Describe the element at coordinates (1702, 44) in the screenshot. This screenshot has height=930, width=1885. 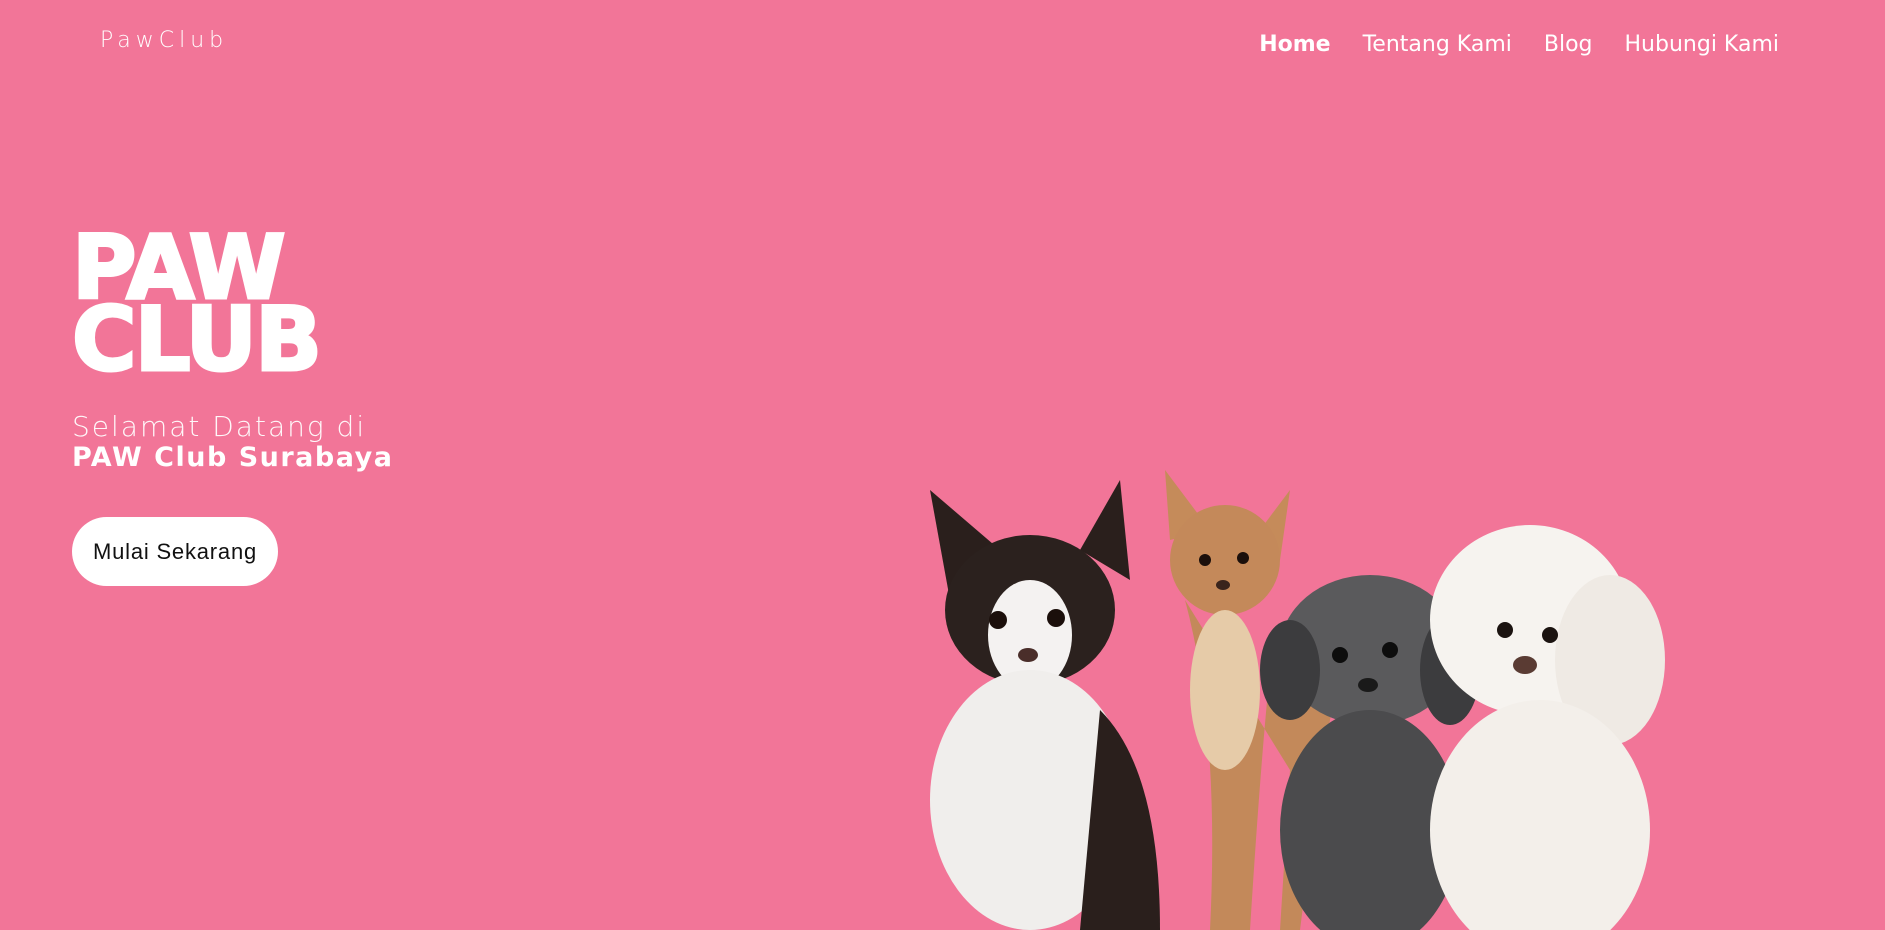
I see `nav-contact-link: Hubungi Kami` at that location.